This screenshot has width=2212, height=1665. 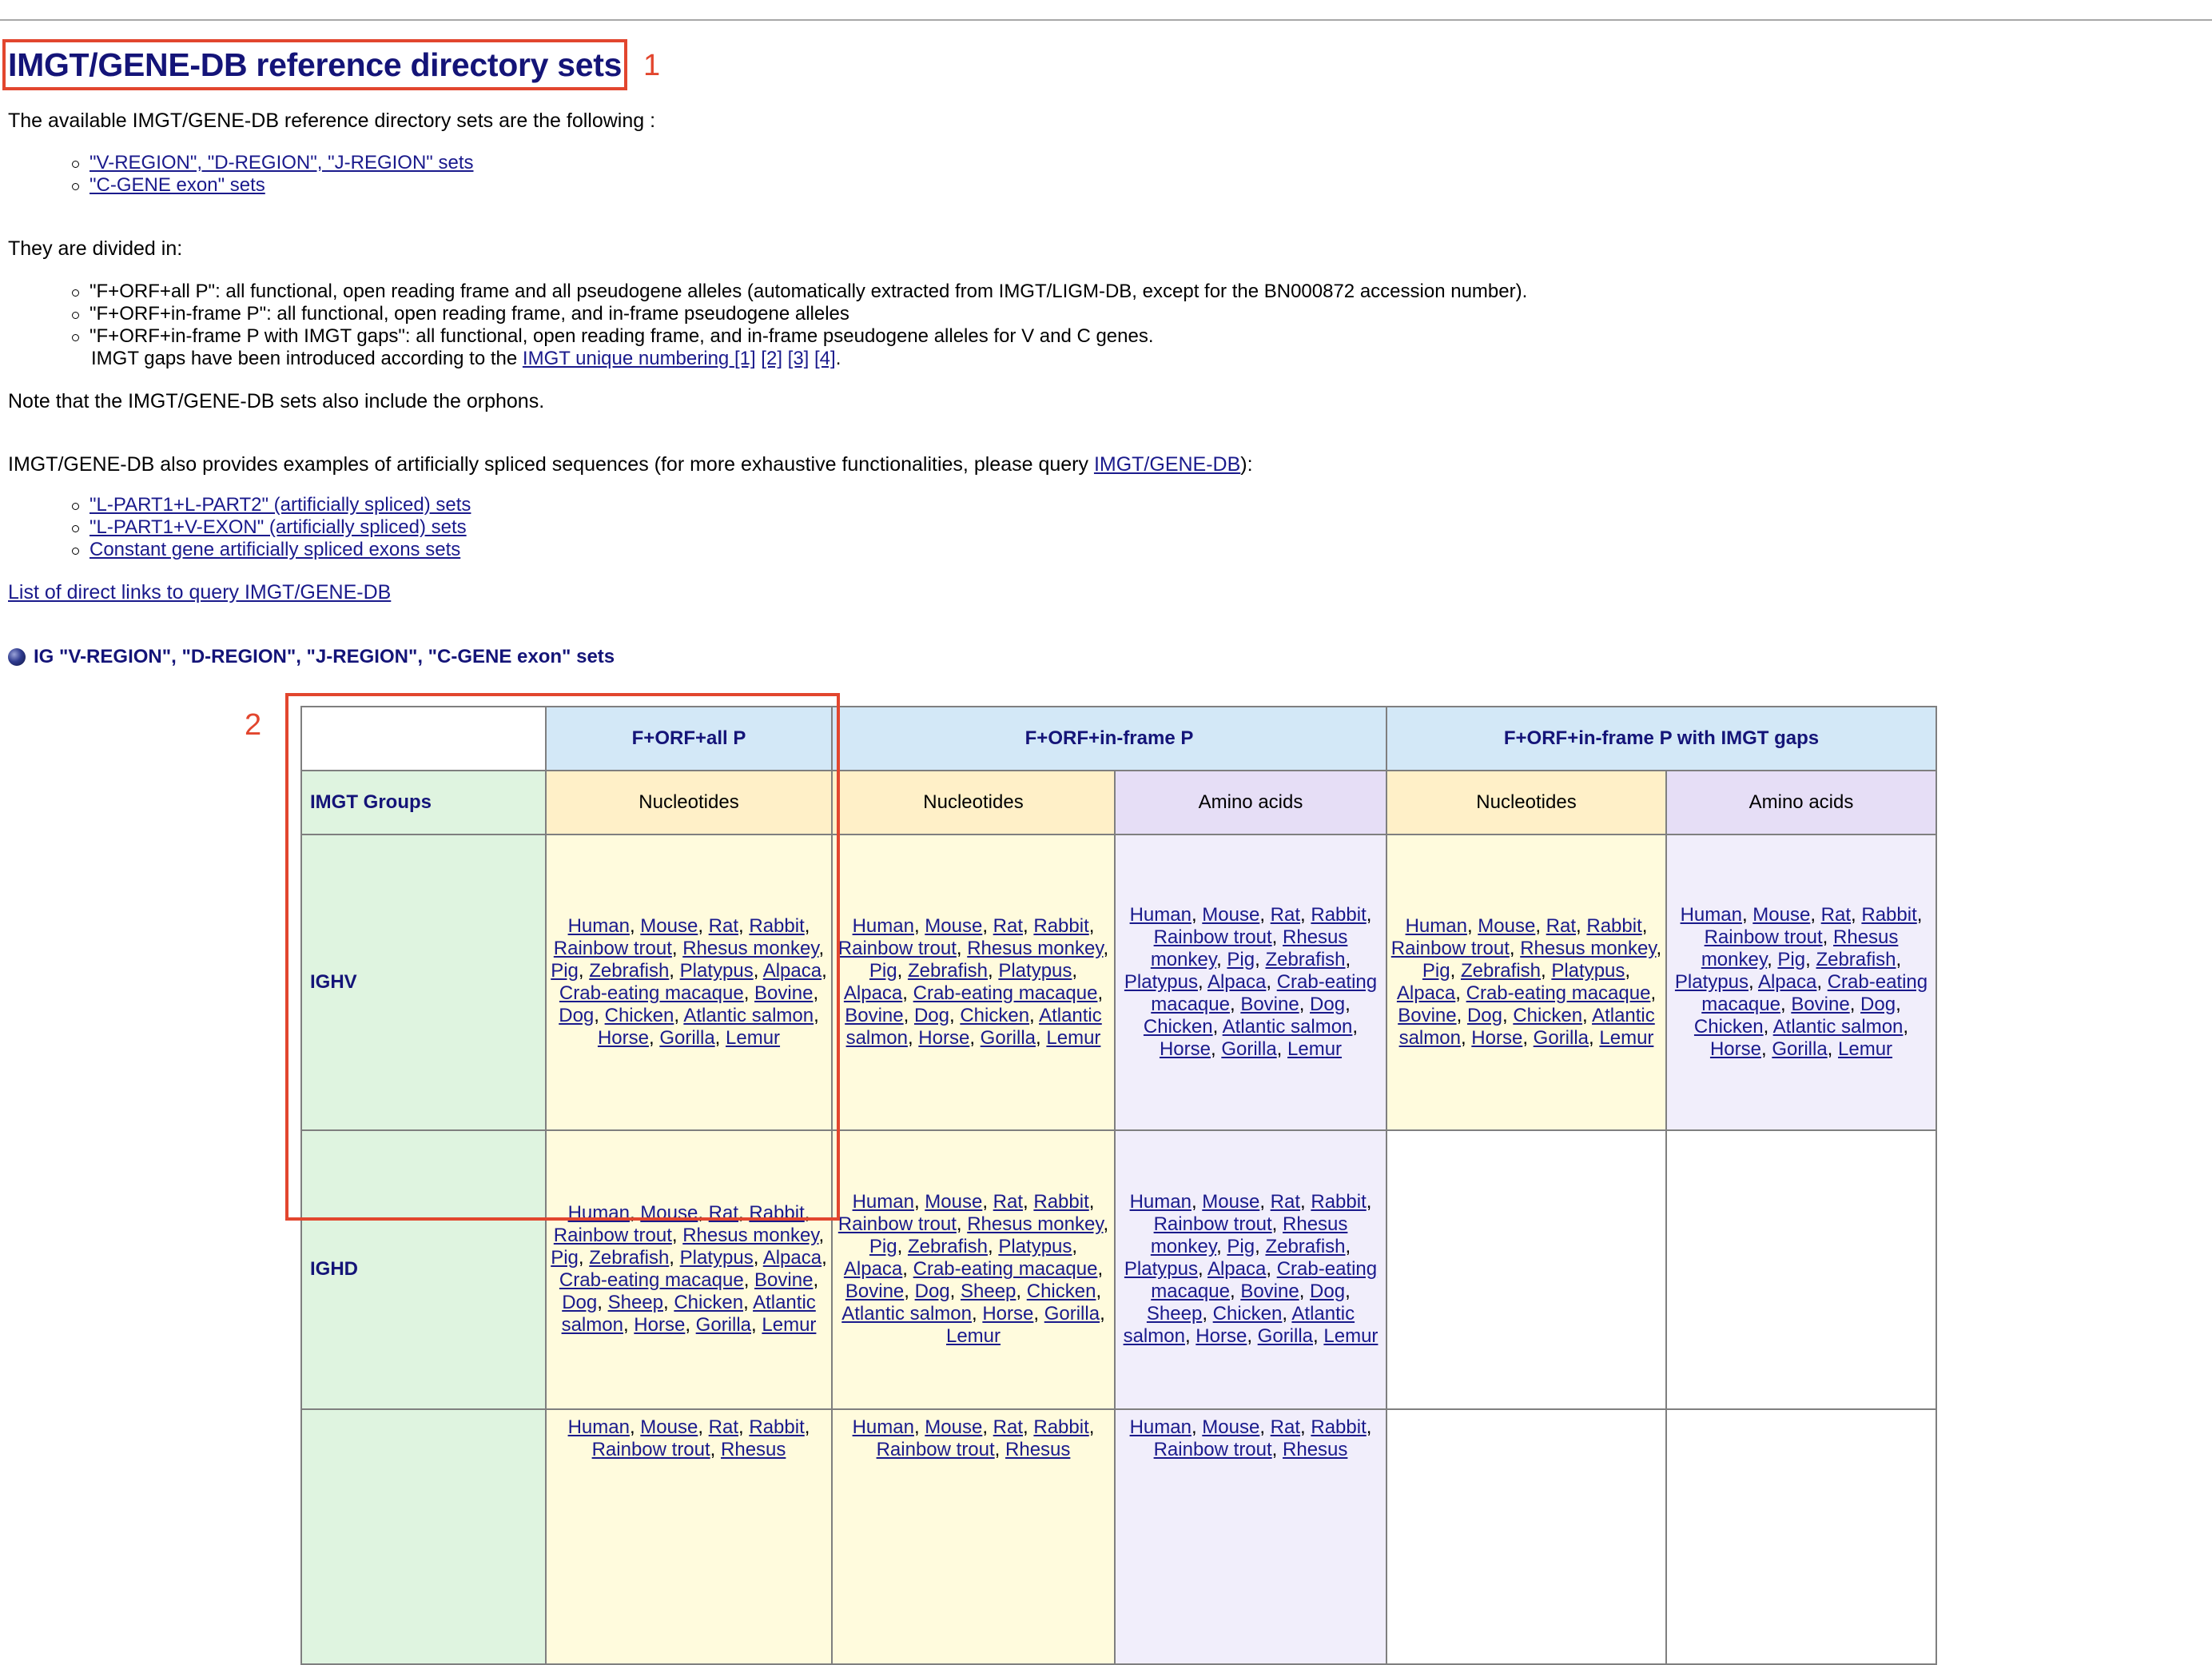 I want to click on c-gene-exon-sets-link: "C-GENE exon" sets, so click(x=177, y=185).